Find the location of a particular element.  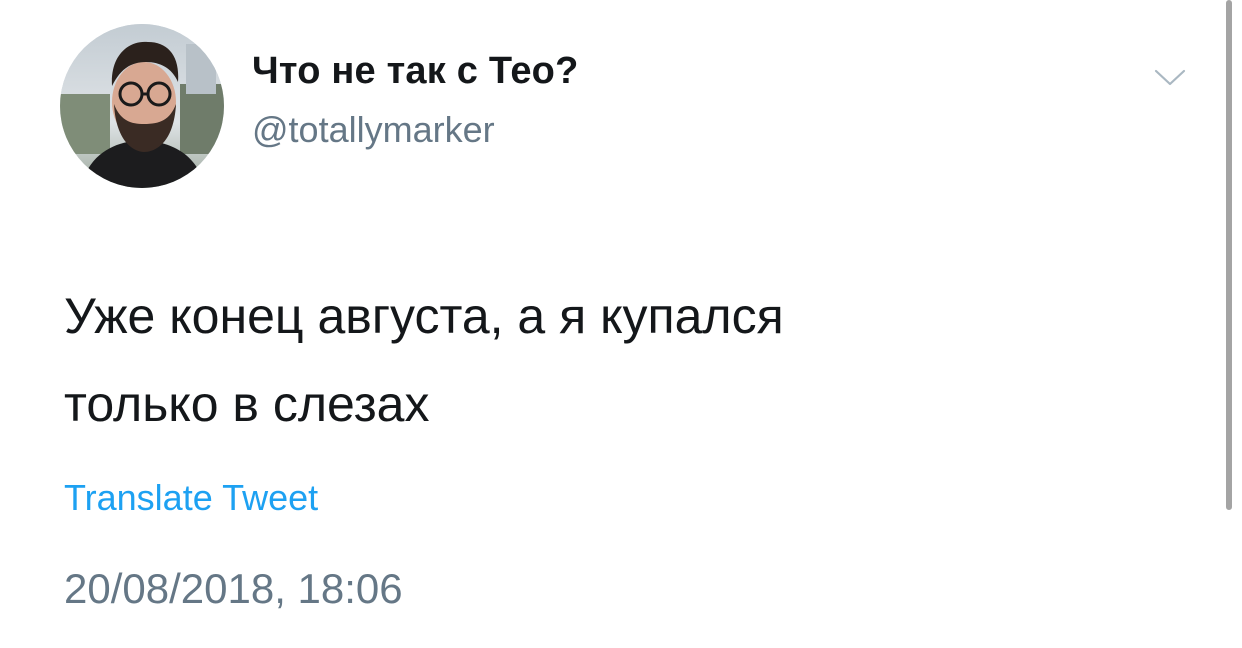

tweet-timestamp: 20/08/2018, 18:06 is located at coordinates (233, 588).